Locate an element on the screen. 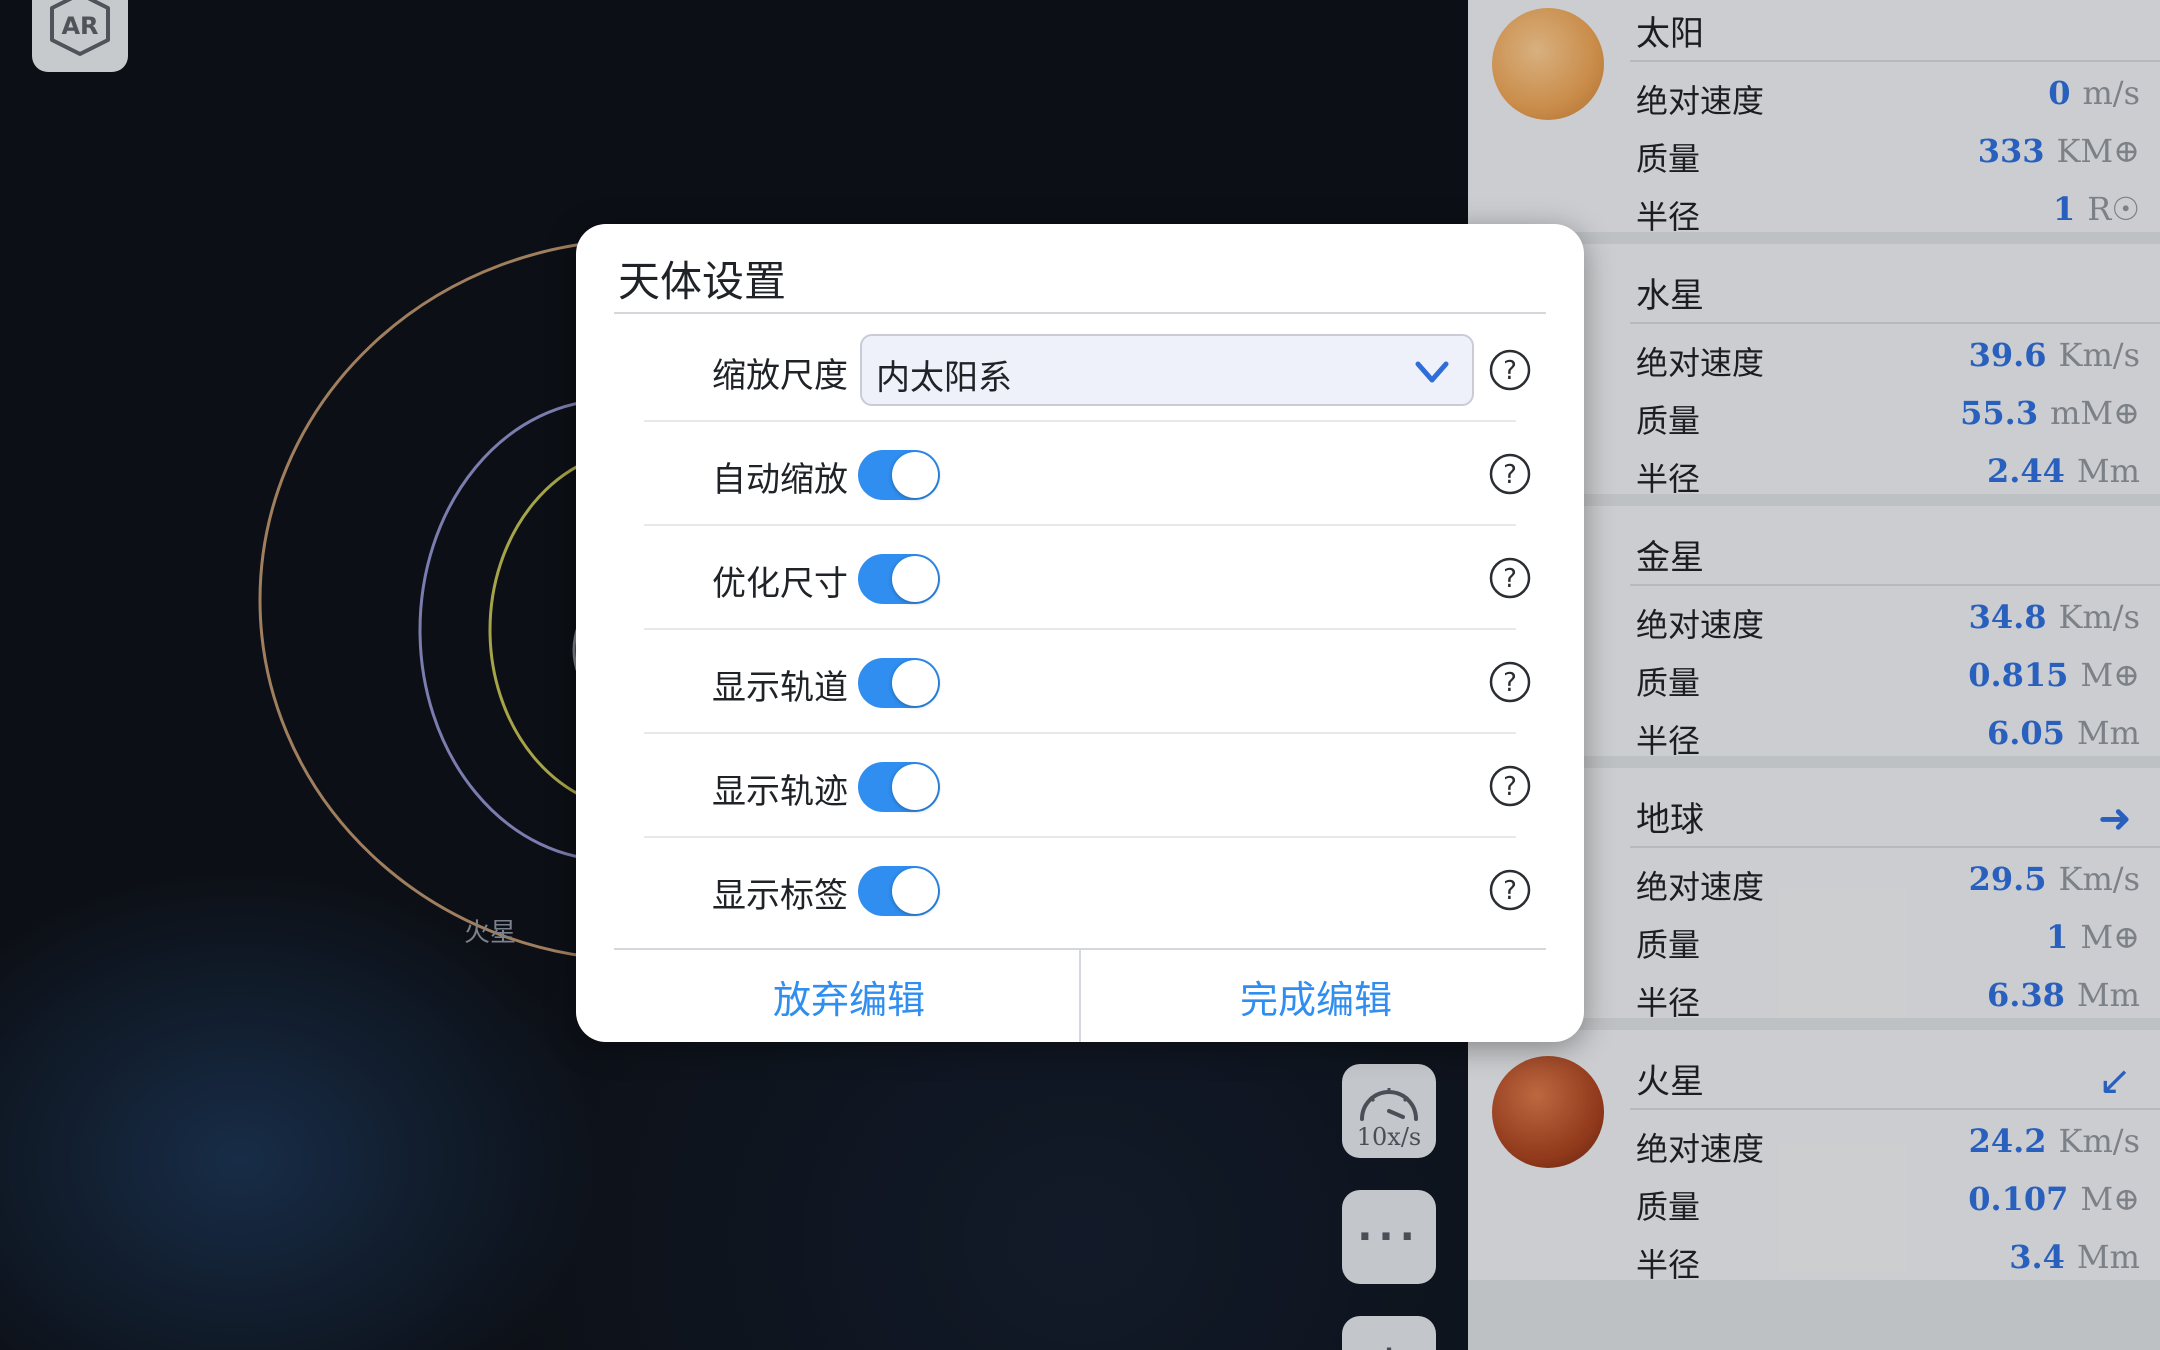  setting-label-scale: 缩放尺度 is located at coordinates (780, 376).